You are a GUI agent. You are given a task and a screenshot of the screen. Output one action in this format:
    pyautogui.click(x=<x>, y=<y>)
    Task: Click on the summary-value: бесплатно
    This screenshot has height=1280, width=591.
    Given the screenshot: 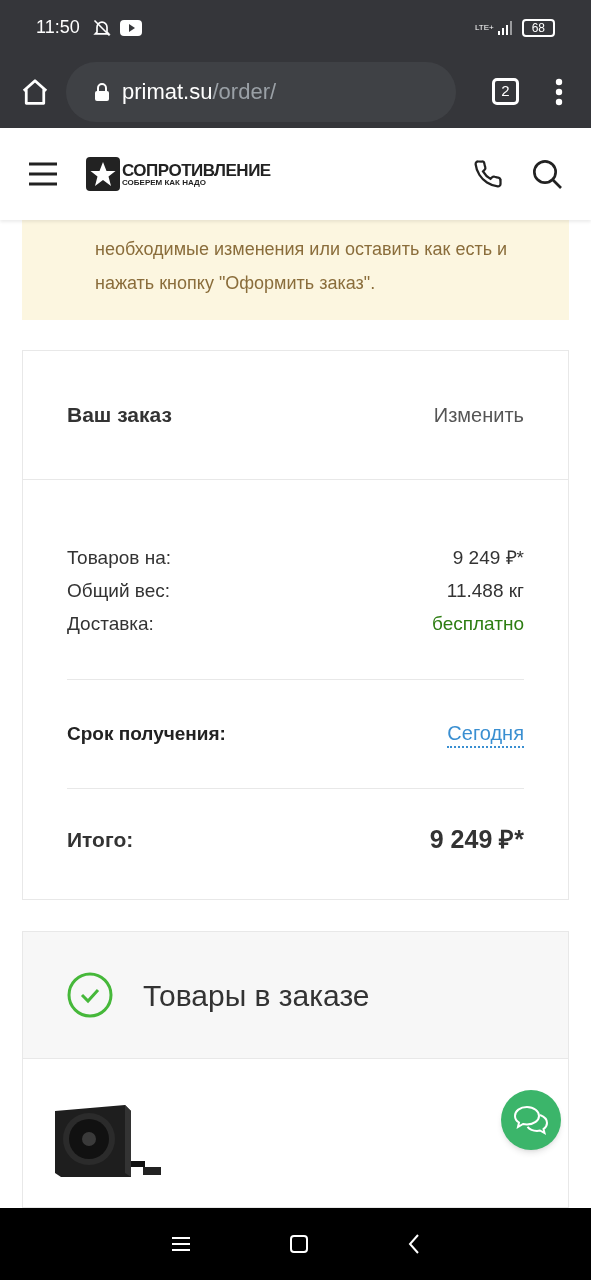 What is the action you would take?
    pyautogui.click(x=477, y=624)
    